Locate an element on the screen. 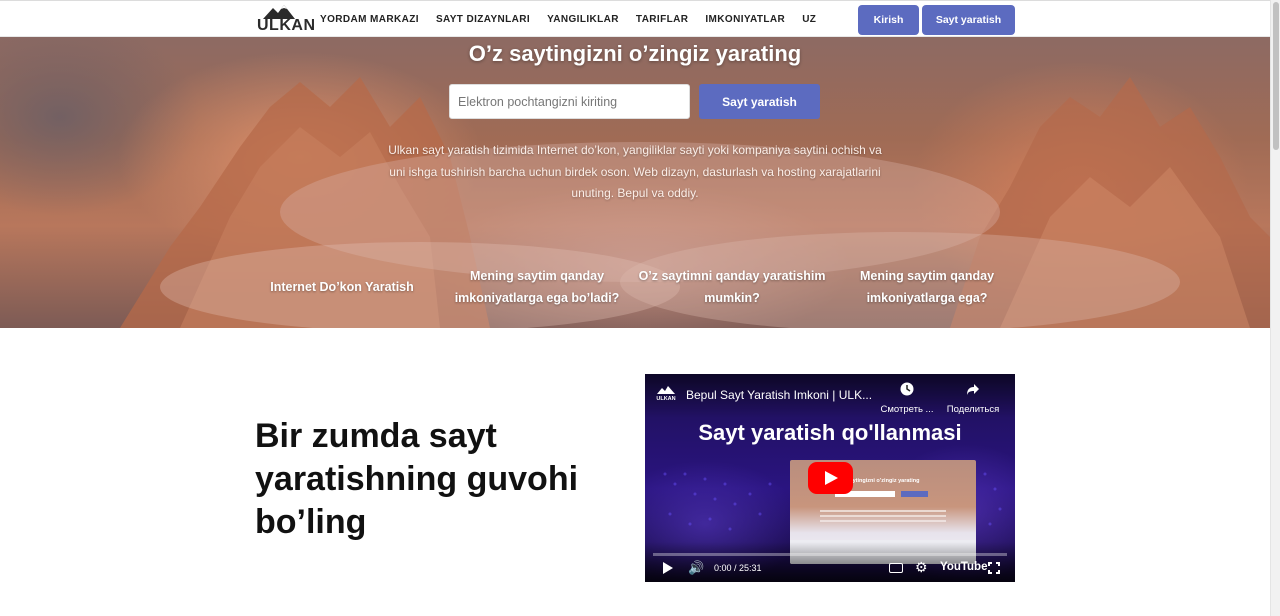 The width and height of the screenshot is (1280, 616). share-button: Поделиться is located at coordinates (973, 398).